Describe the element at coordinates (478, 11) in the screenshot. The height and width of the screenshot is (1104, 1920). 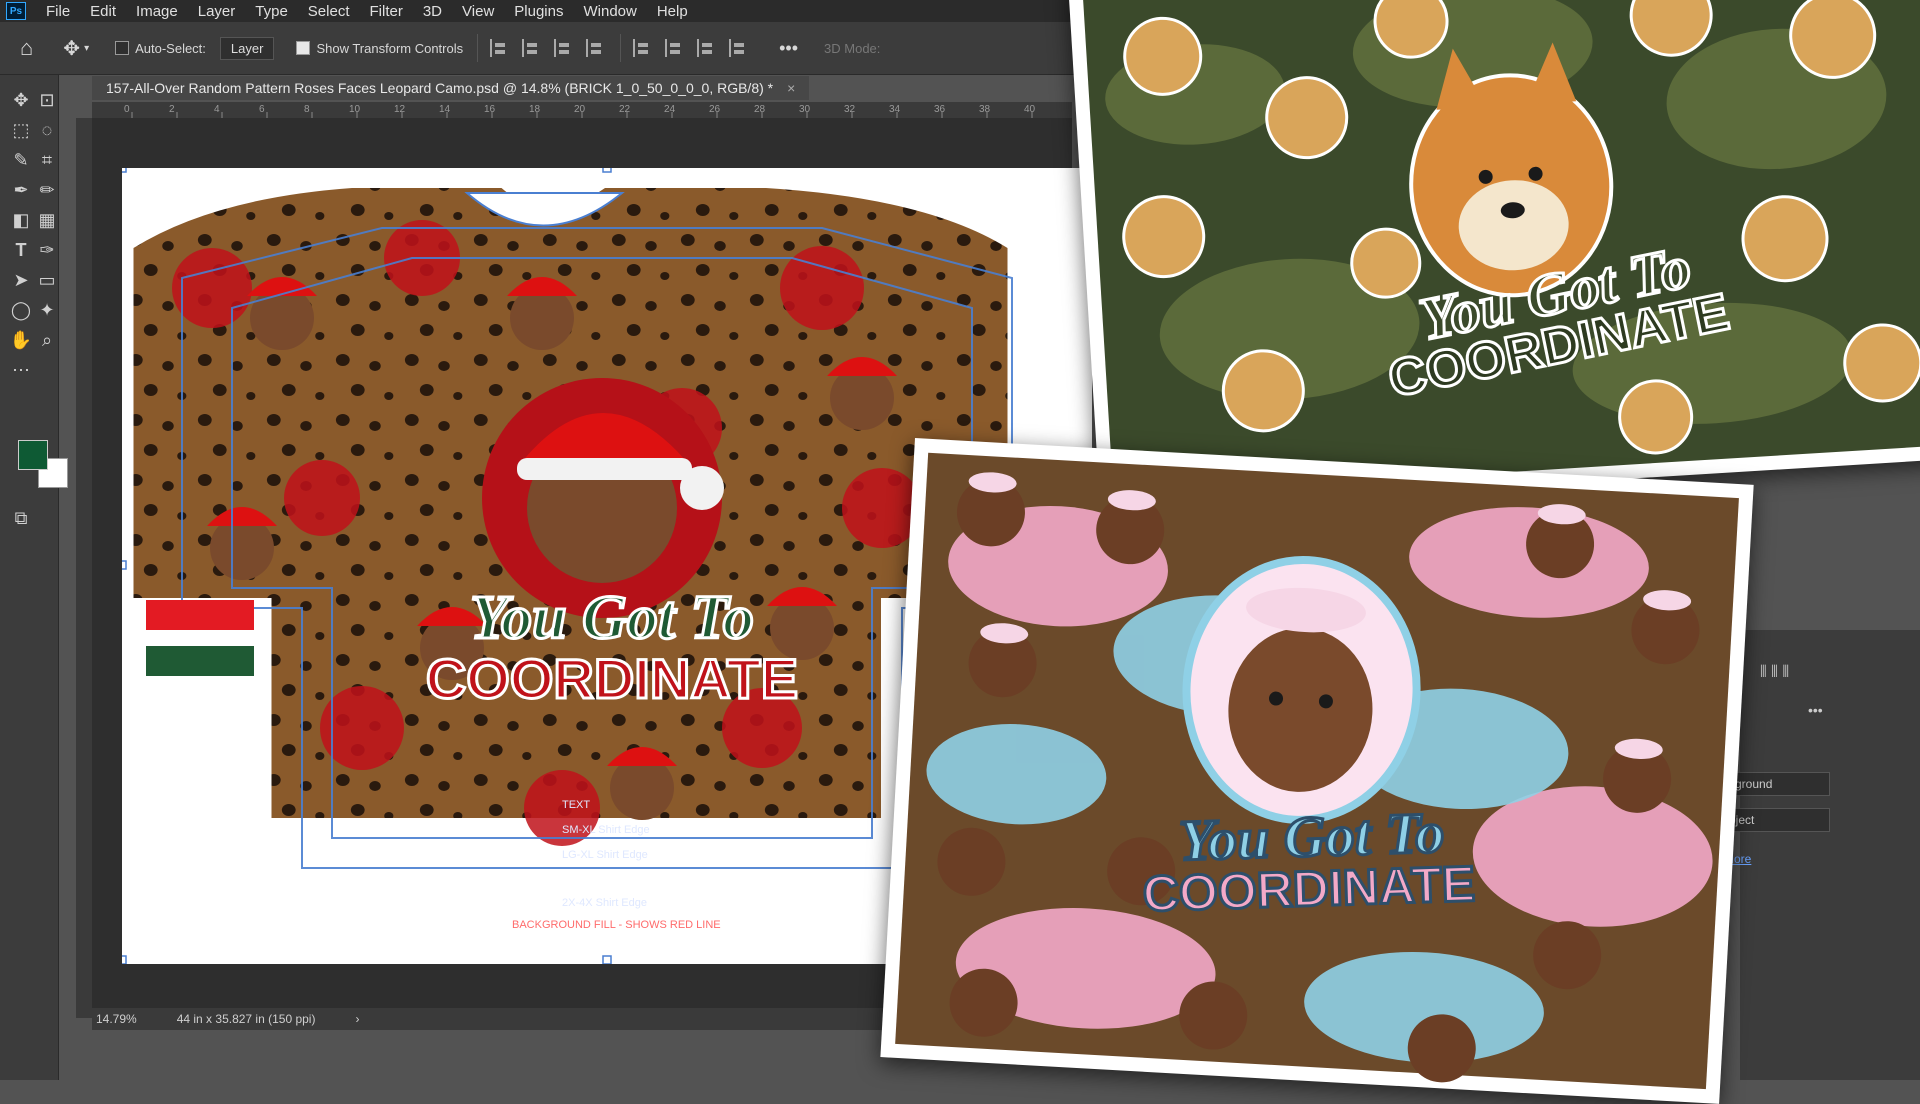
I see `menu-view: View` at that location.